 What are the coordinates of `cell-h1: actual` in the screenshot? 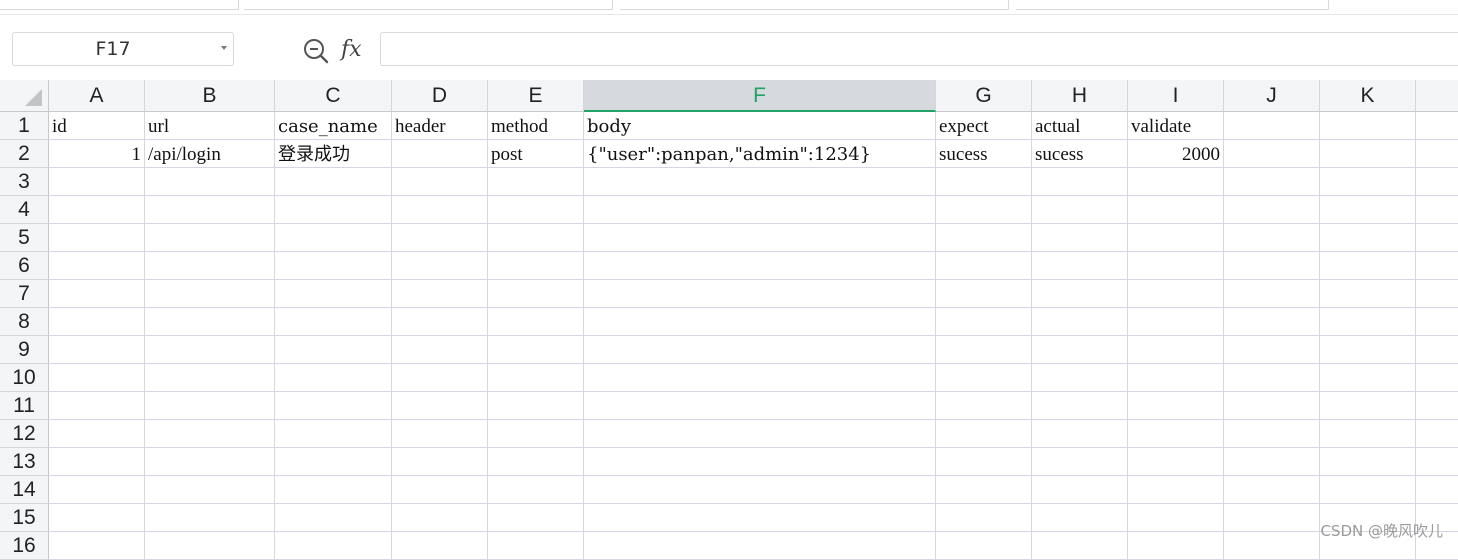 It's located at (1080, 126).